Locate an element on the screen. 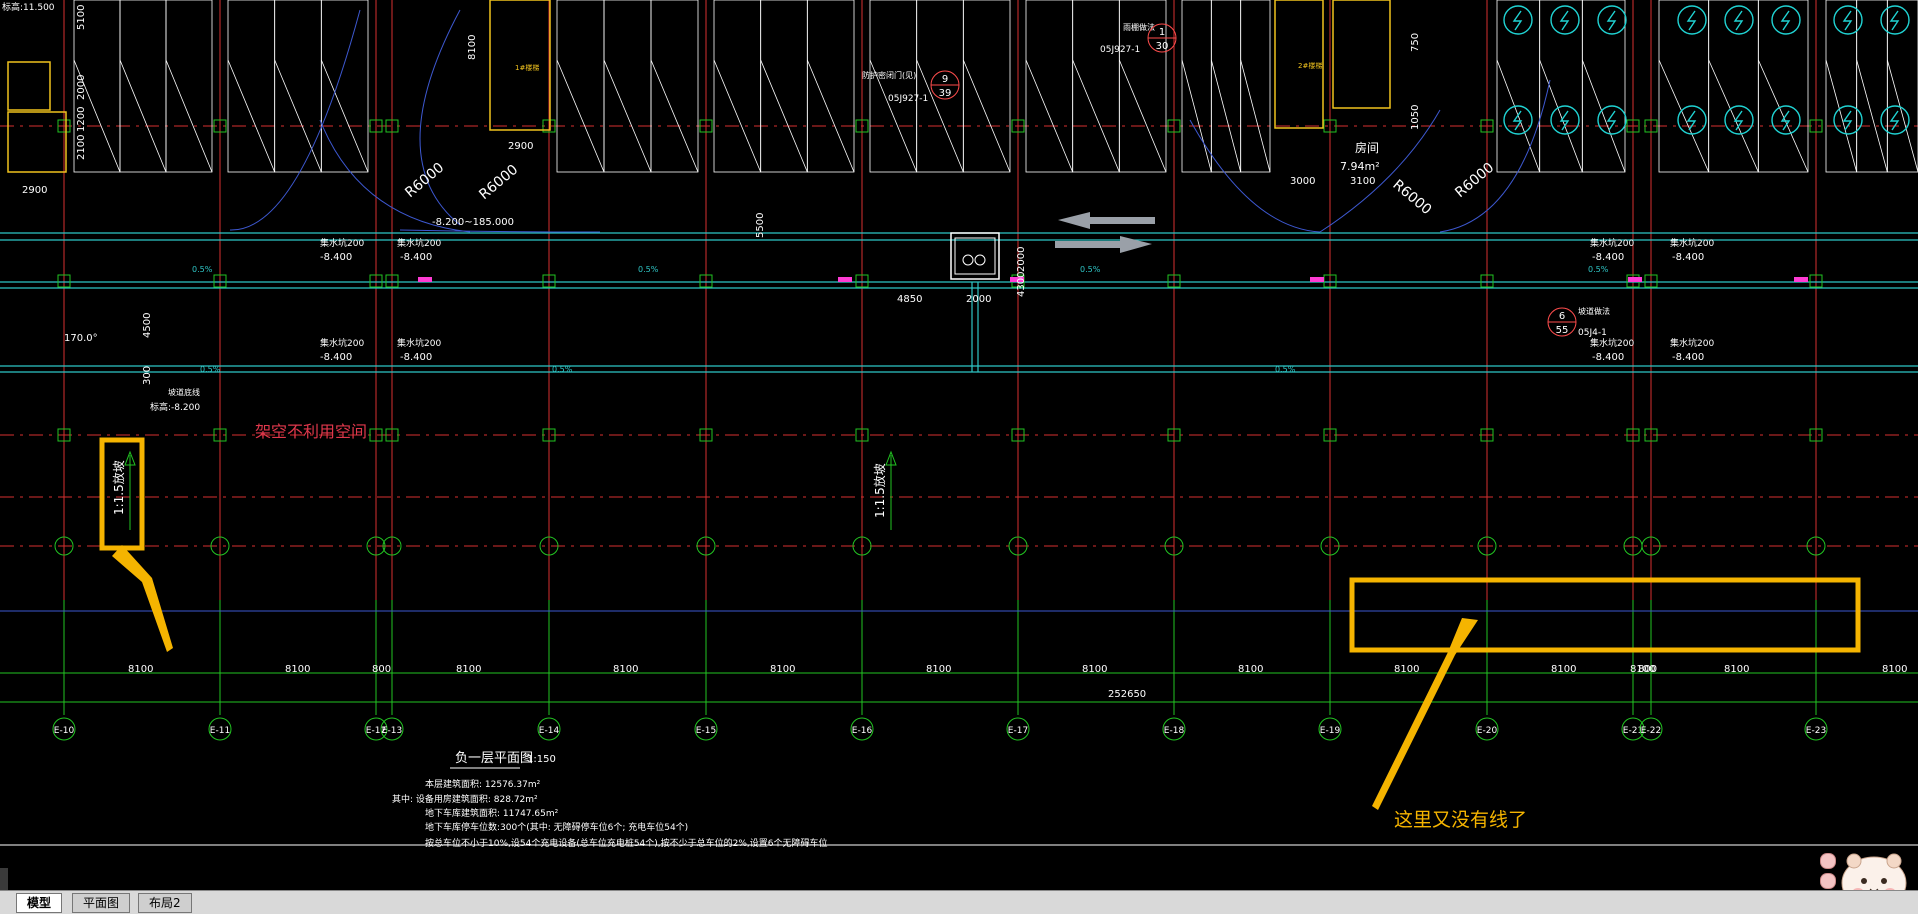 Image resolution: width=1918 pixels, height=914 pixels. svg-text: 4850 is located at coordinates (909, 299).